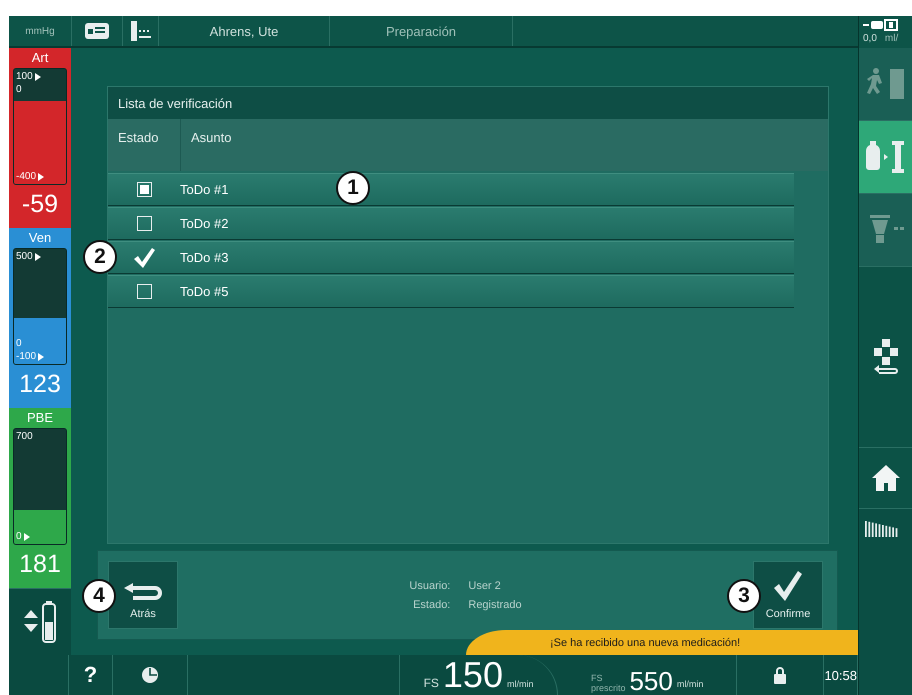 This screenshot has width=912, height=695. Describe the element at coordinates (662, 642) in the screenshot. I see `notification-banner: ¡Se ha recibido una nueva medicación!` at that location.